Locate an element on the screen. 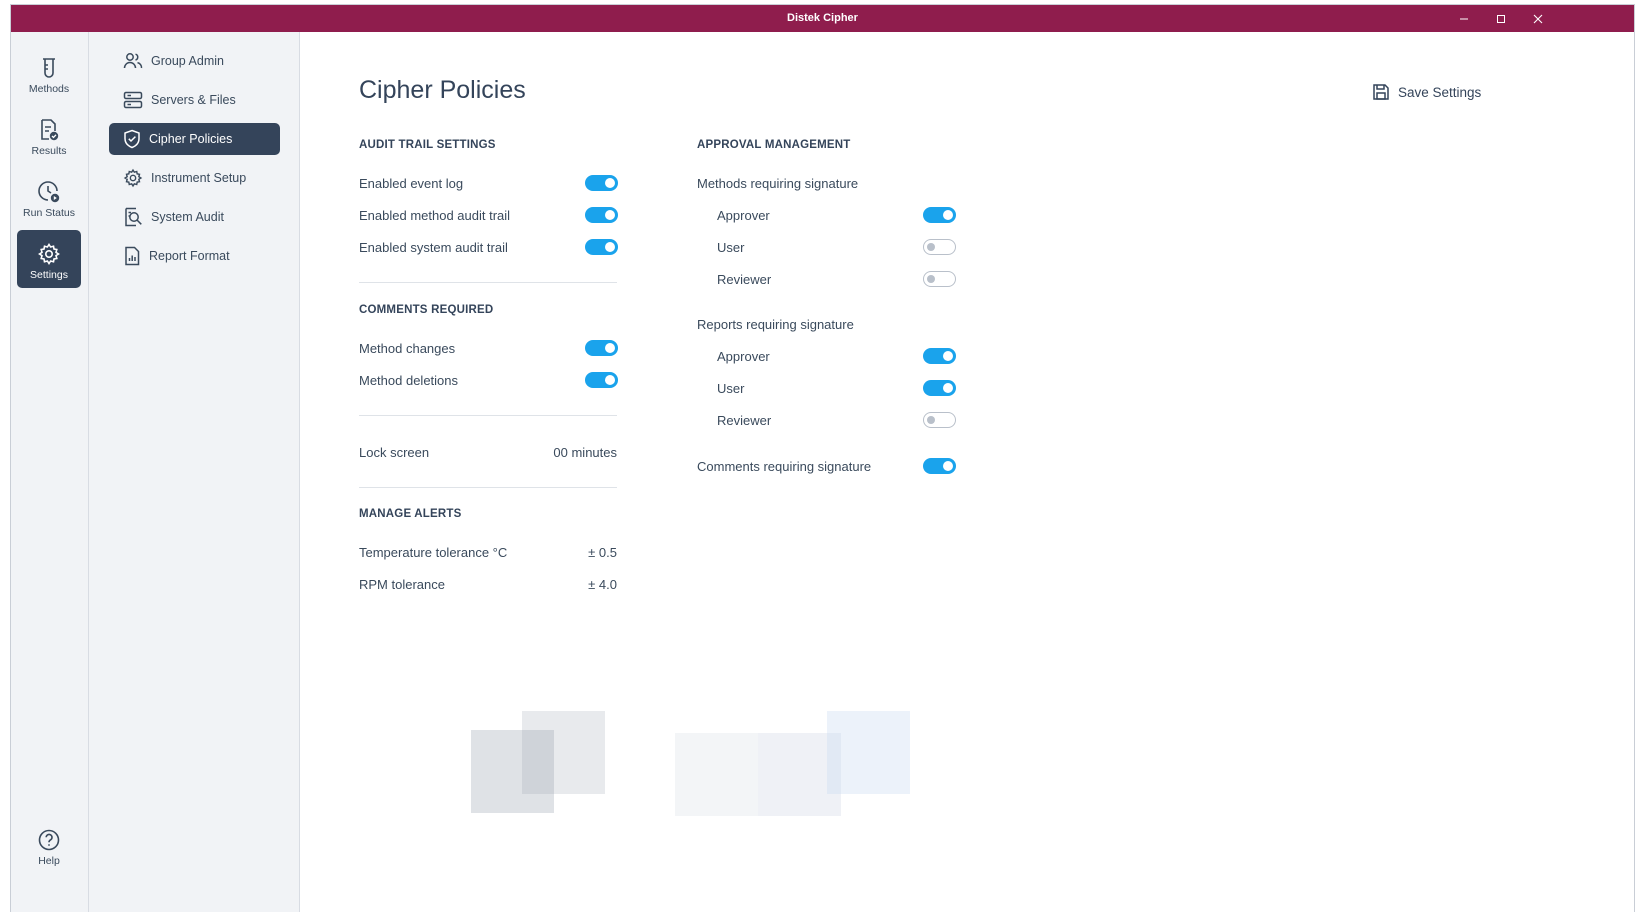 The height and width of the screenshot is (912, 1639). method-audit-trail-toggle is located at coordinates (601, 215).